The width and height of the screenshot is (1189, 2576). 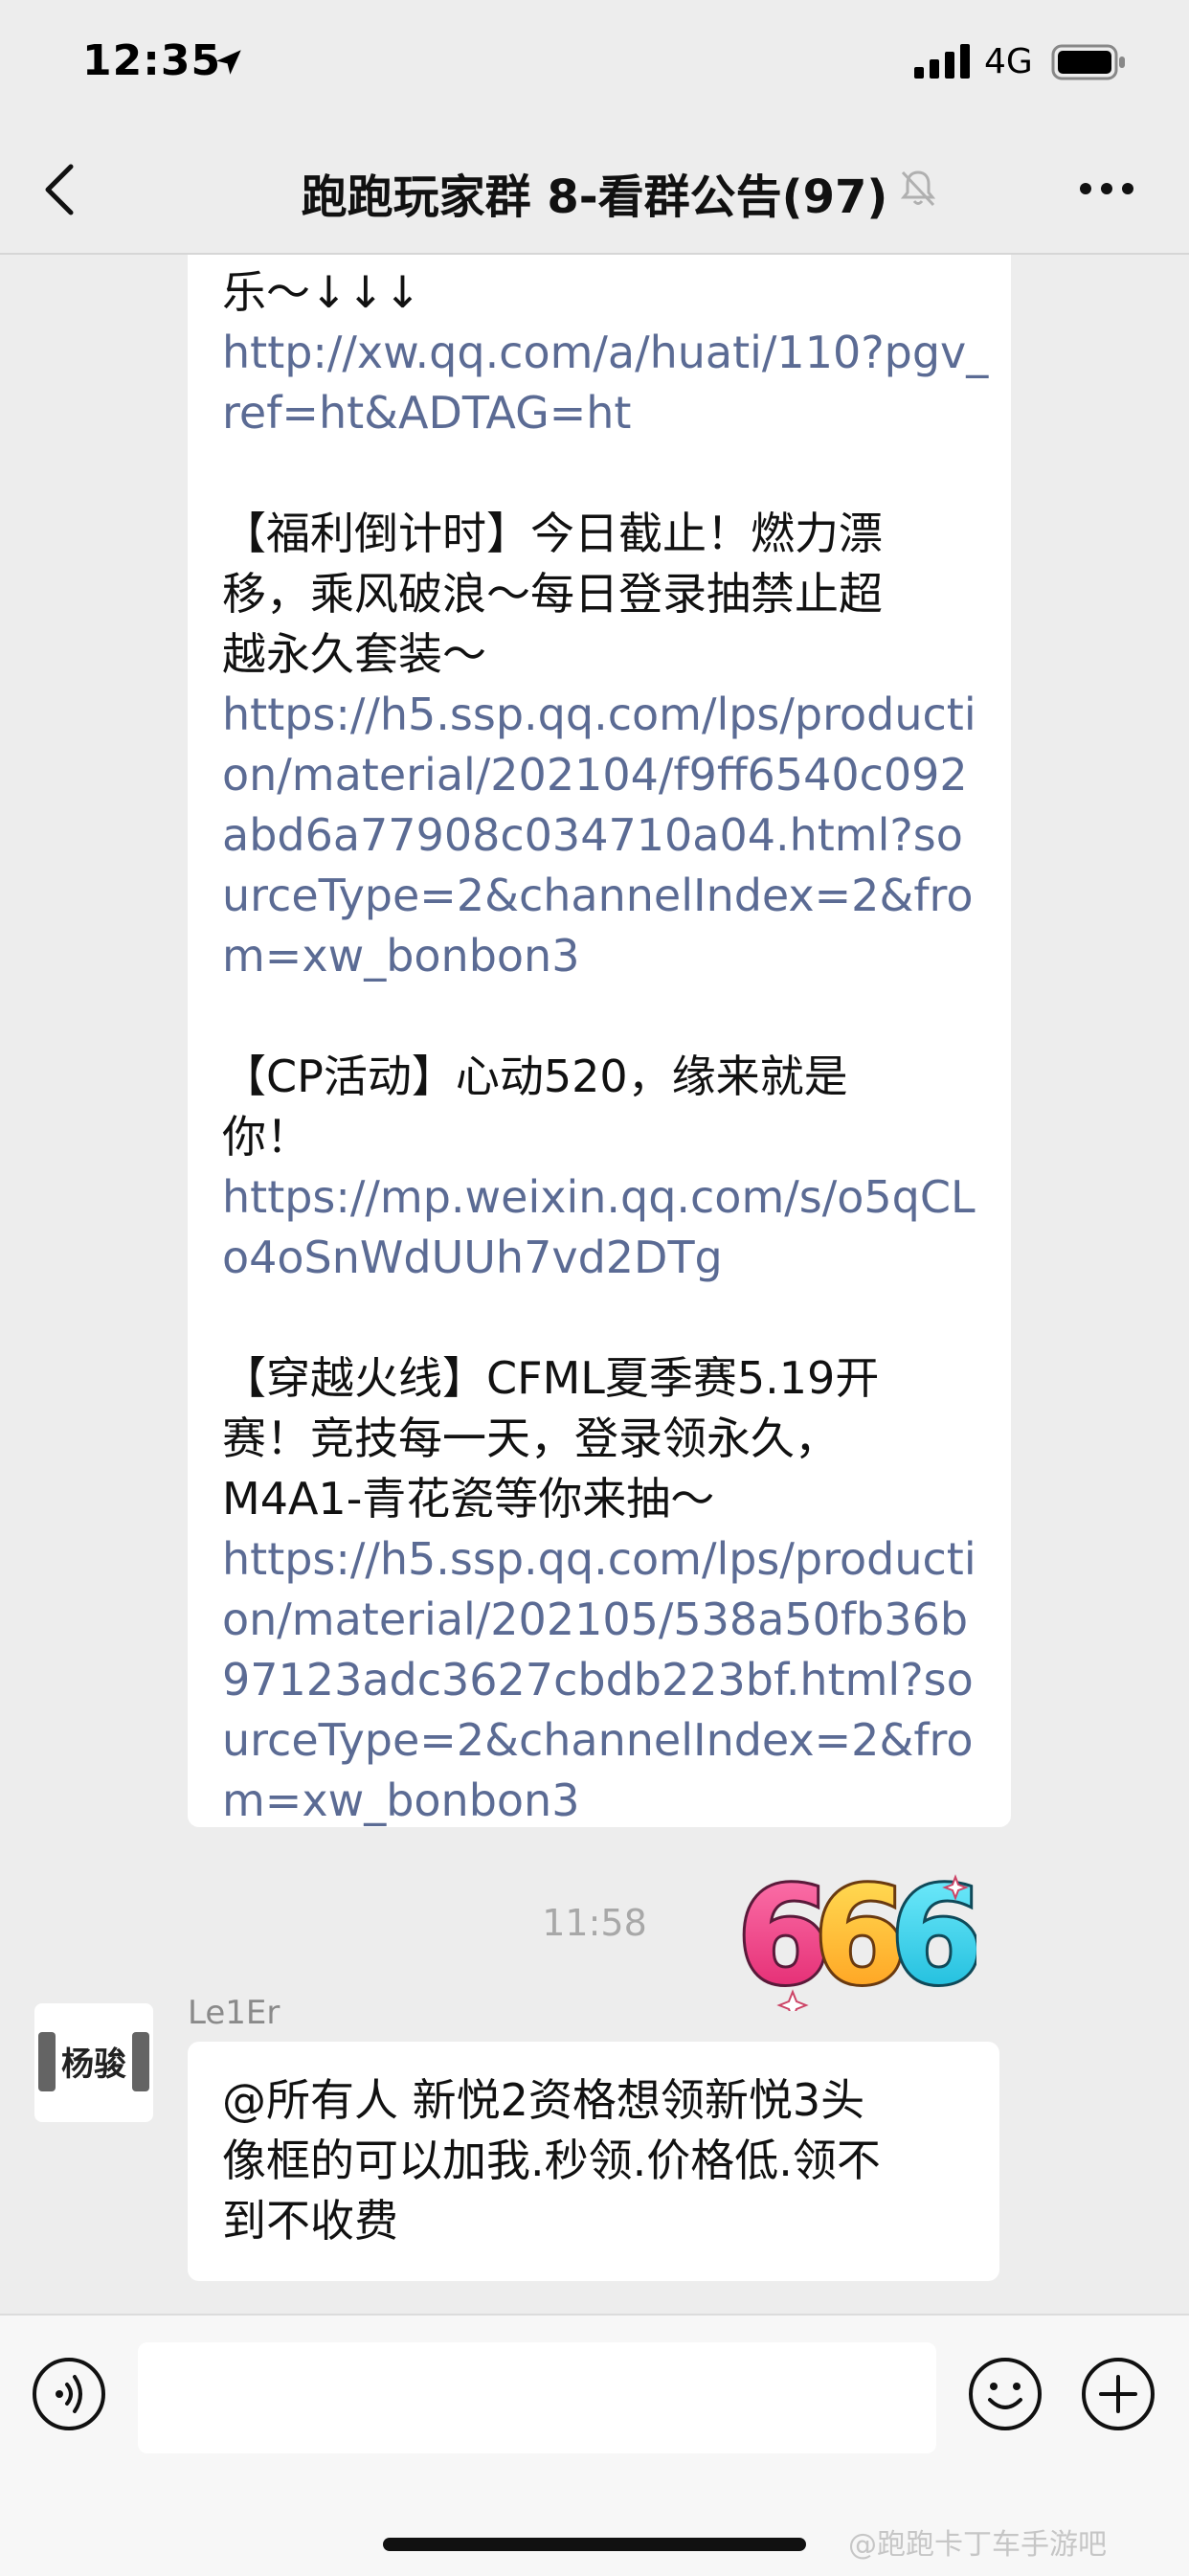 What do you see at coordinates (594, 2544) in the screenshot?
I see `home-indicator` at bounding box center [594, 2544].